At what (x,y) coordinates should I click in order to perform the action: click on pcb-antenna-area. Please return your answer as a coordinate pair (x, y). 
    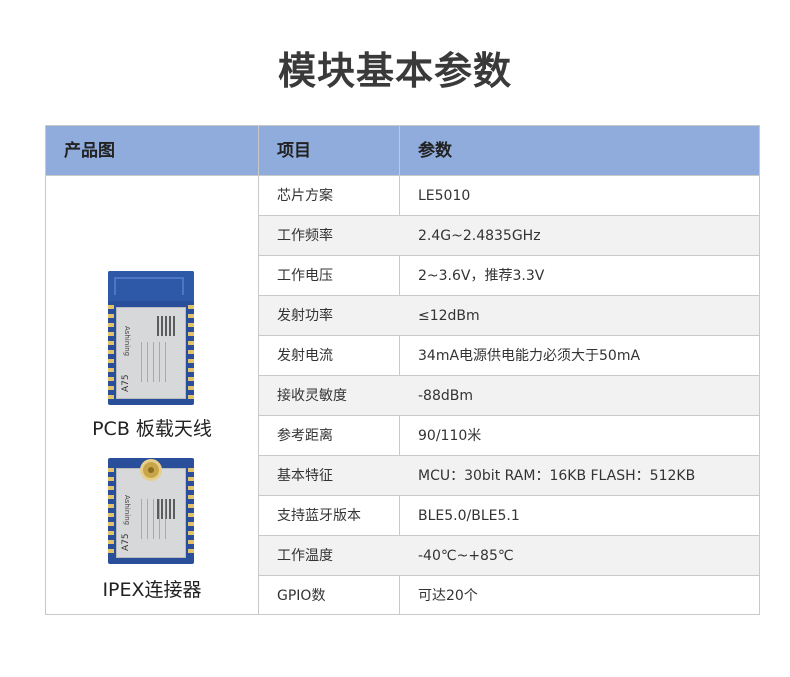
    Looking at the image, I should click on (151, 286).